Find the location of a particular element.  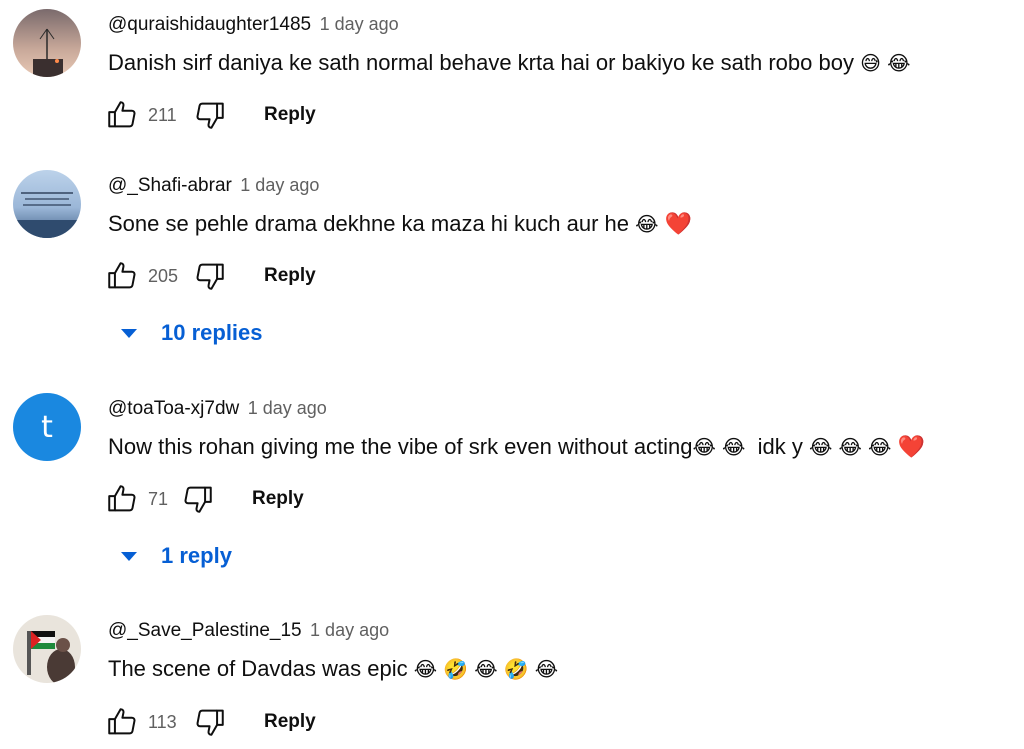

view-replies-button: 1 reply is located at coordinates (175, 556).